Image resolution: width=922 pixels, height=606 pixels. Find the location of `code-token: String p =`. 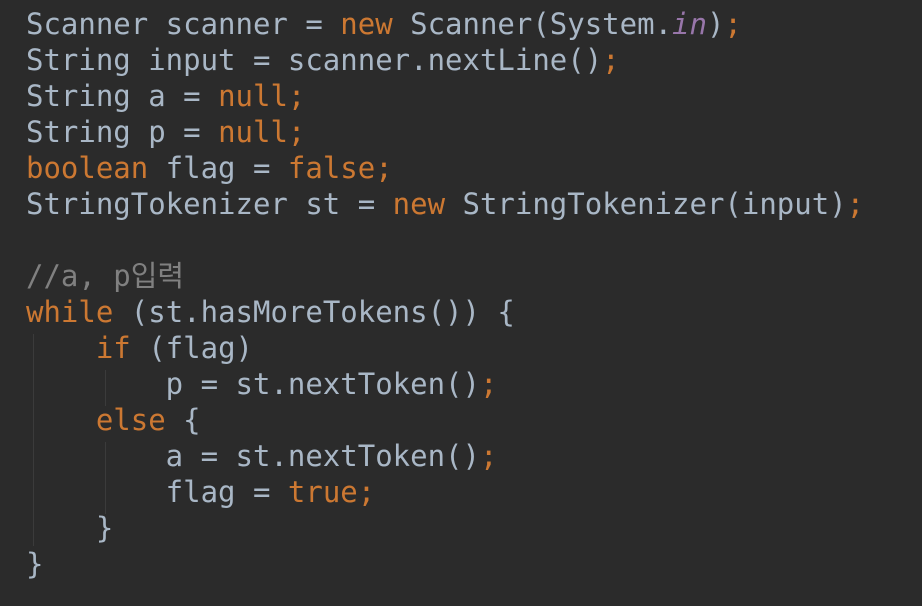

code-token: String p = is located at coordinates (122, 132).